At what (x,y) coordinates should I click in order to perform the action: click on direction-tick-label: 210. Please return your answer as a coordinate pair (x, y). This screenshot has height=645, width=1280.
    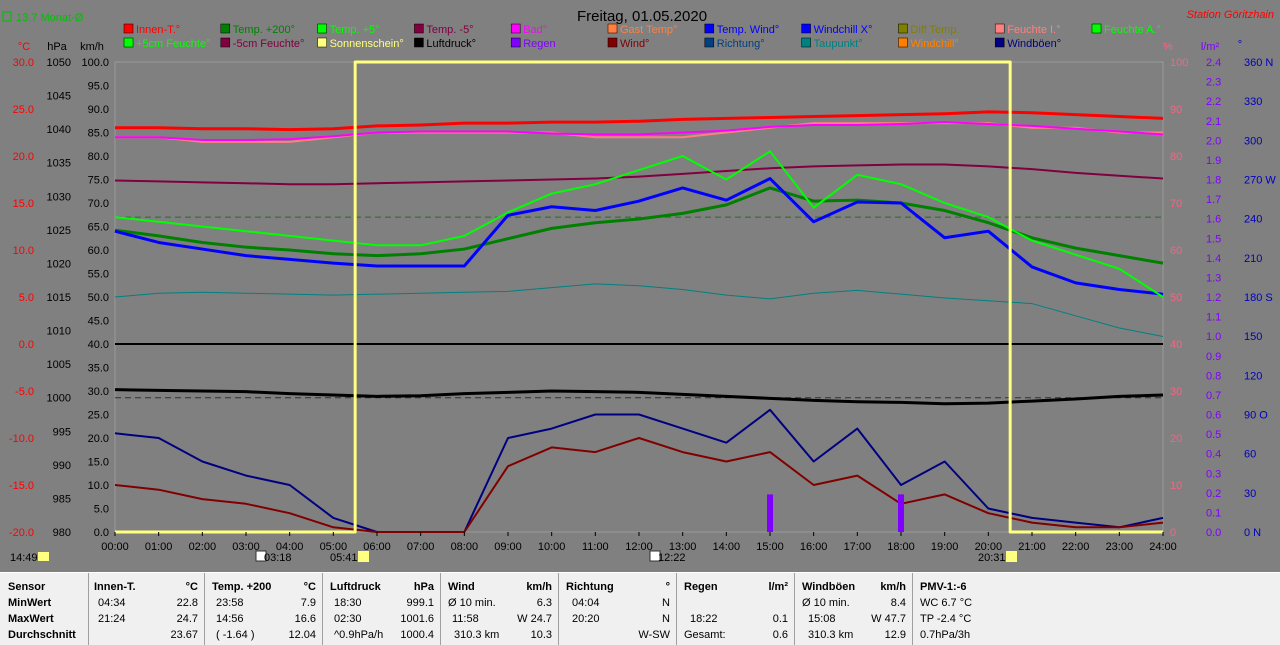
    Looking at the image, I should click on (1253, 259).